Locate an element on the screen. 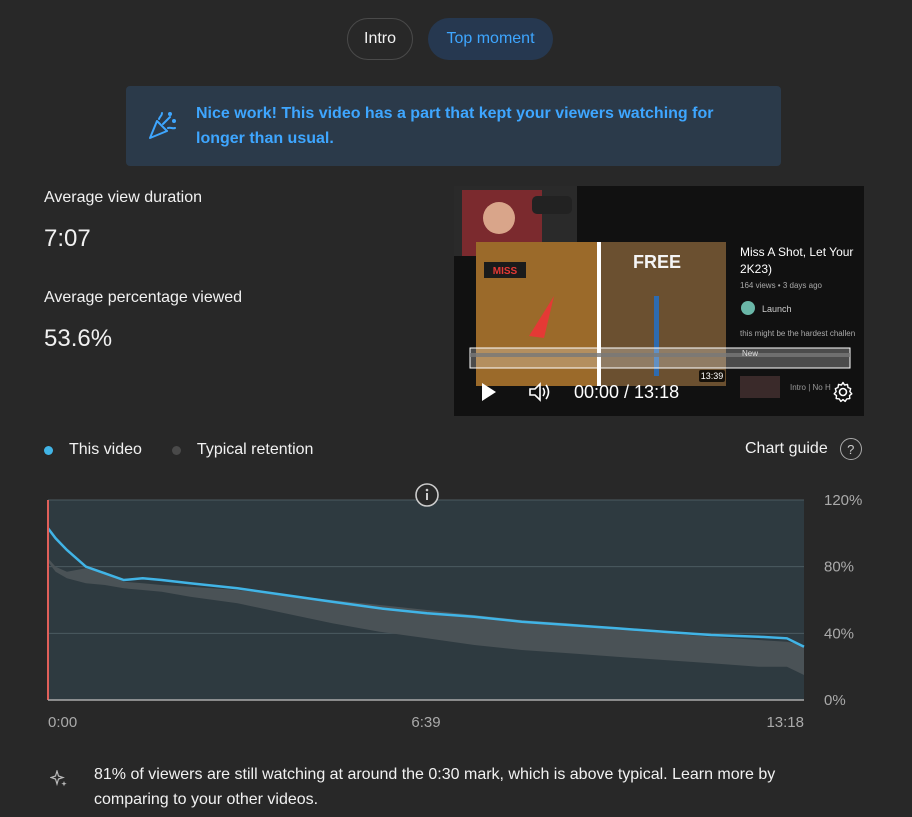  x-tick-label: 13:18 is located at coordinates (785, 722).